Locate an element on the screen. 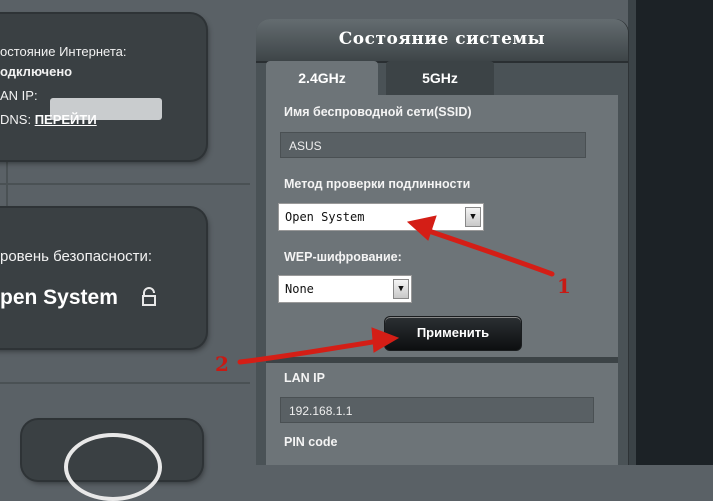  arrow-1-head is located at coordinates (421, 228).